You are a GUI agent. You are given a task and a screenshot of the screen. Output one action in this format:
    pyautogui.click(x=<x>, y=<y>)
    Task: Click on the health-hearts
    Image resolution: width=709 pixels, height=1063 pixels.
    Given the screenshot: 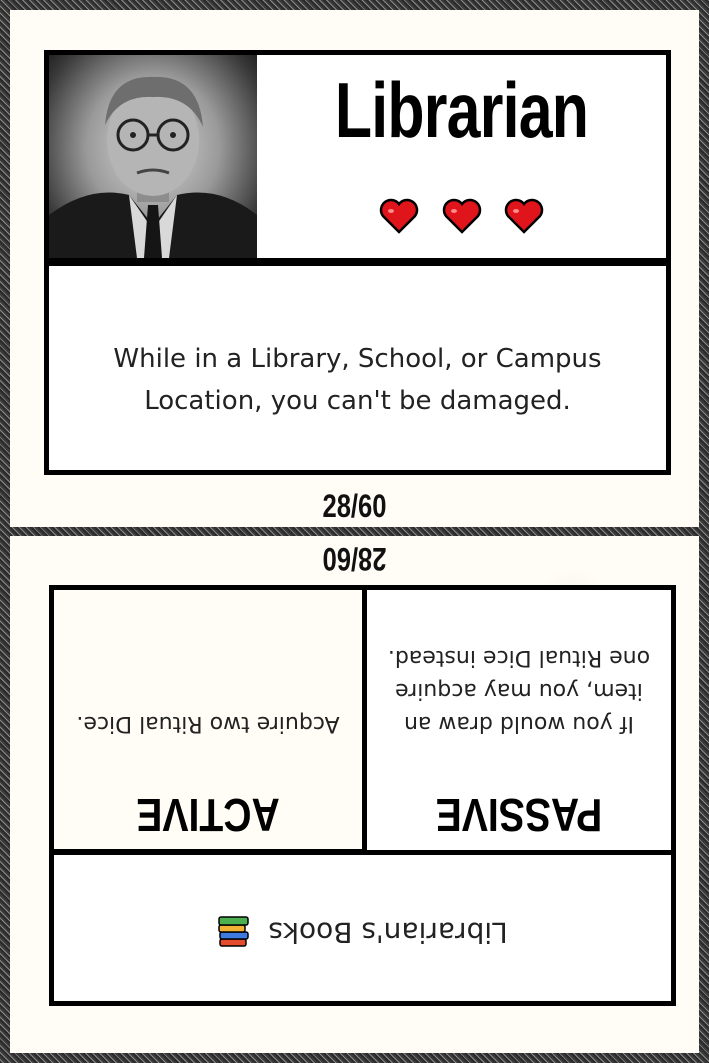 What is the action you would take?
    pyautogui.click(x=461, y=213)
    